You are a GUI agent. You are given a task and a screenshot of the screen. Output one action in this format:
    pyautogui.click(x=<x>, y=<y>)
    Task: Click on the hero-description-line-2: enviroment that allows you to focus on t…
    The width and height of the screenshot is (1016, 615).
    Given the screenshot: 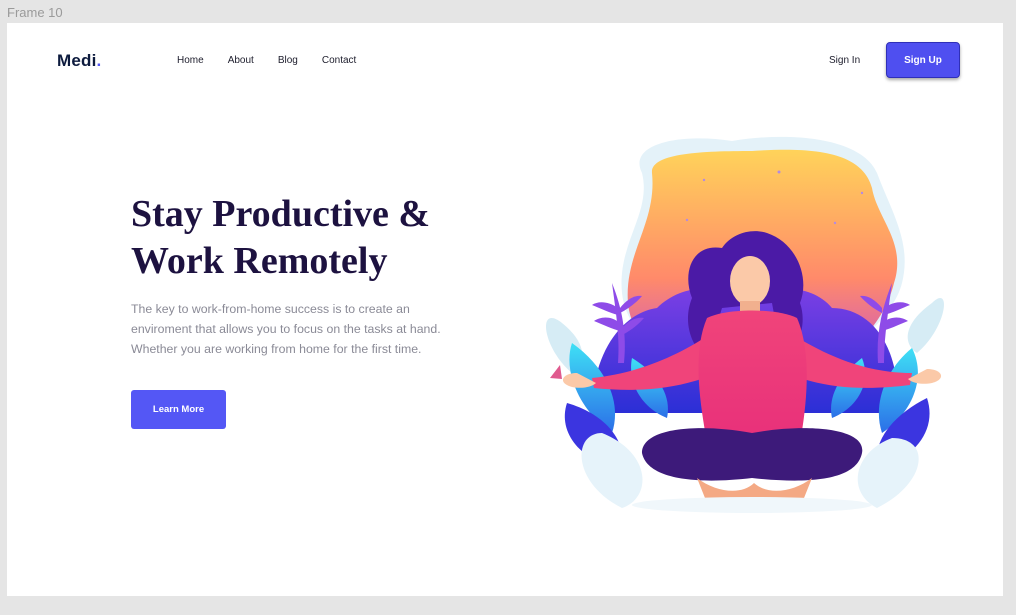 What is the action you would take?
    pyautogui.click(x=286, y=329)
    